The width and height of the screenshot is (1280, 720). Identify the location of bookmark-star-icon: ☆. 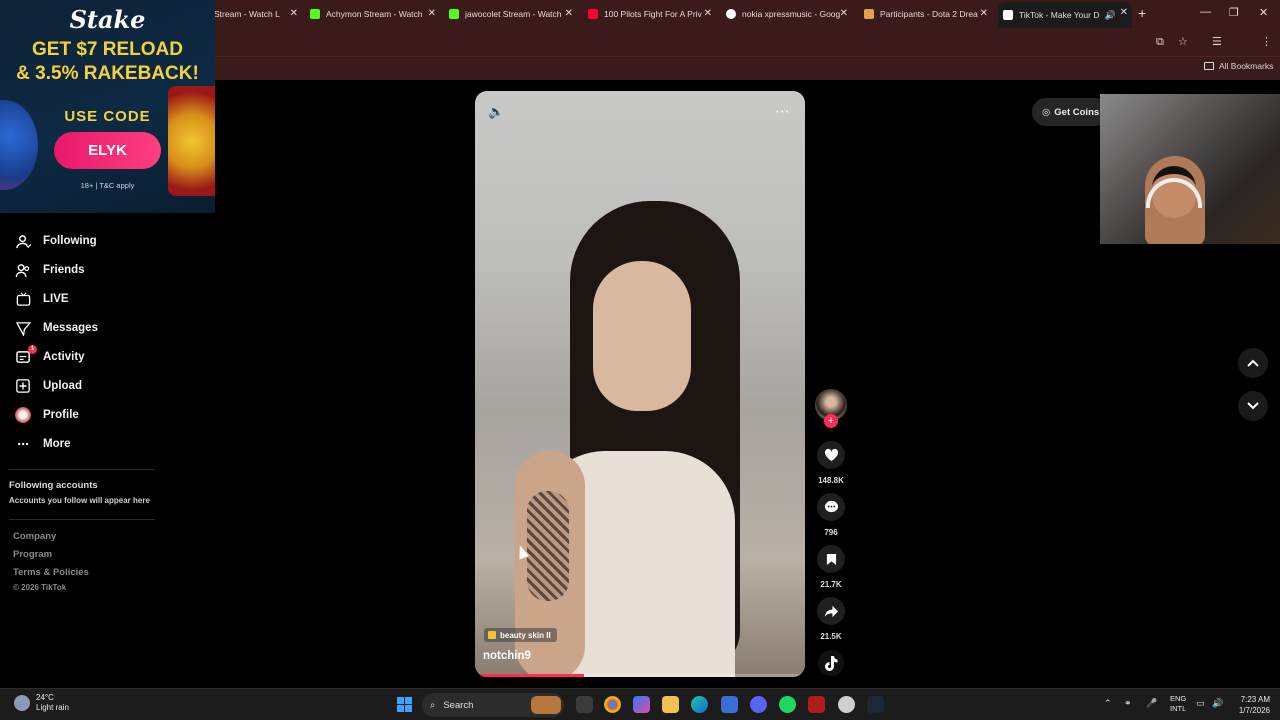
(1183, 41).